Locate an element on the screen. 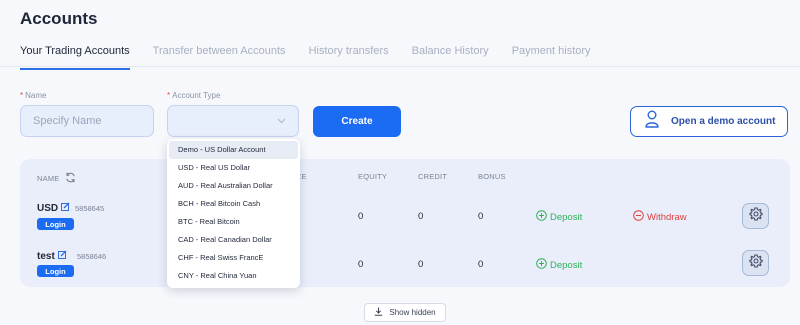 The width and height of the screenshot is (800, 325). dropdown-option-usd: USD - Real US Dollar is located at coordinates (233, 168).